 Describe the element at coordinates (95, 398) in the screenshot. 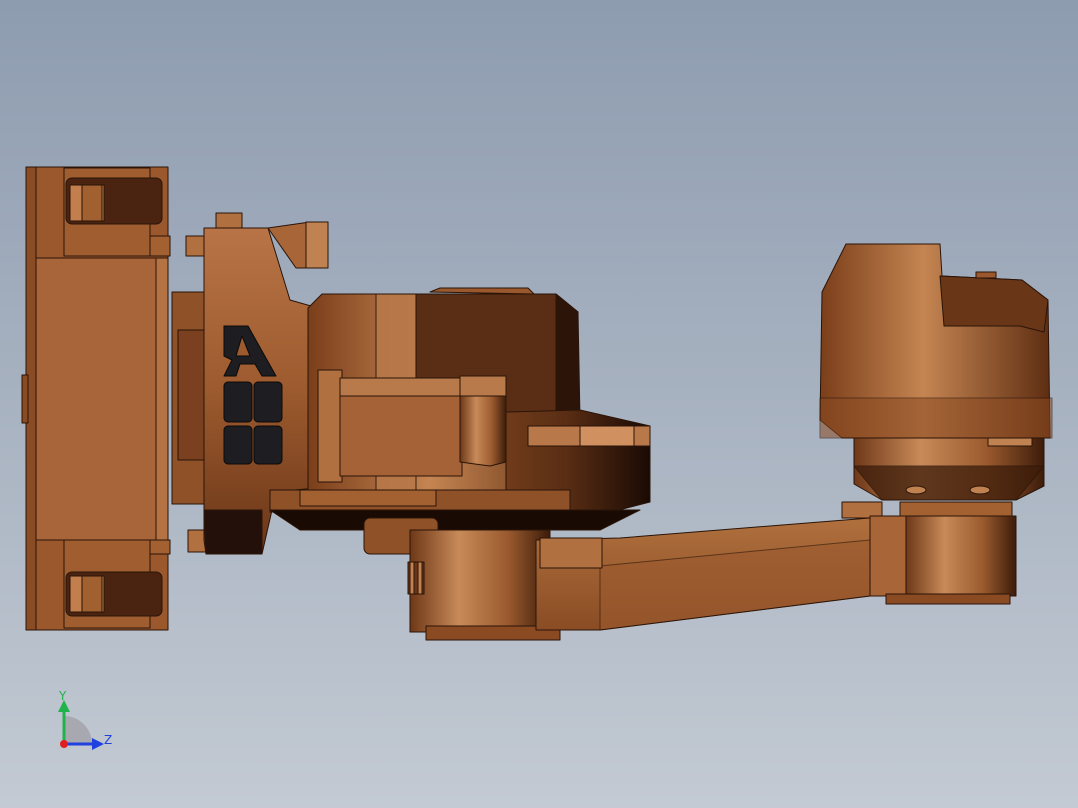

I see `base-plate` at that location.